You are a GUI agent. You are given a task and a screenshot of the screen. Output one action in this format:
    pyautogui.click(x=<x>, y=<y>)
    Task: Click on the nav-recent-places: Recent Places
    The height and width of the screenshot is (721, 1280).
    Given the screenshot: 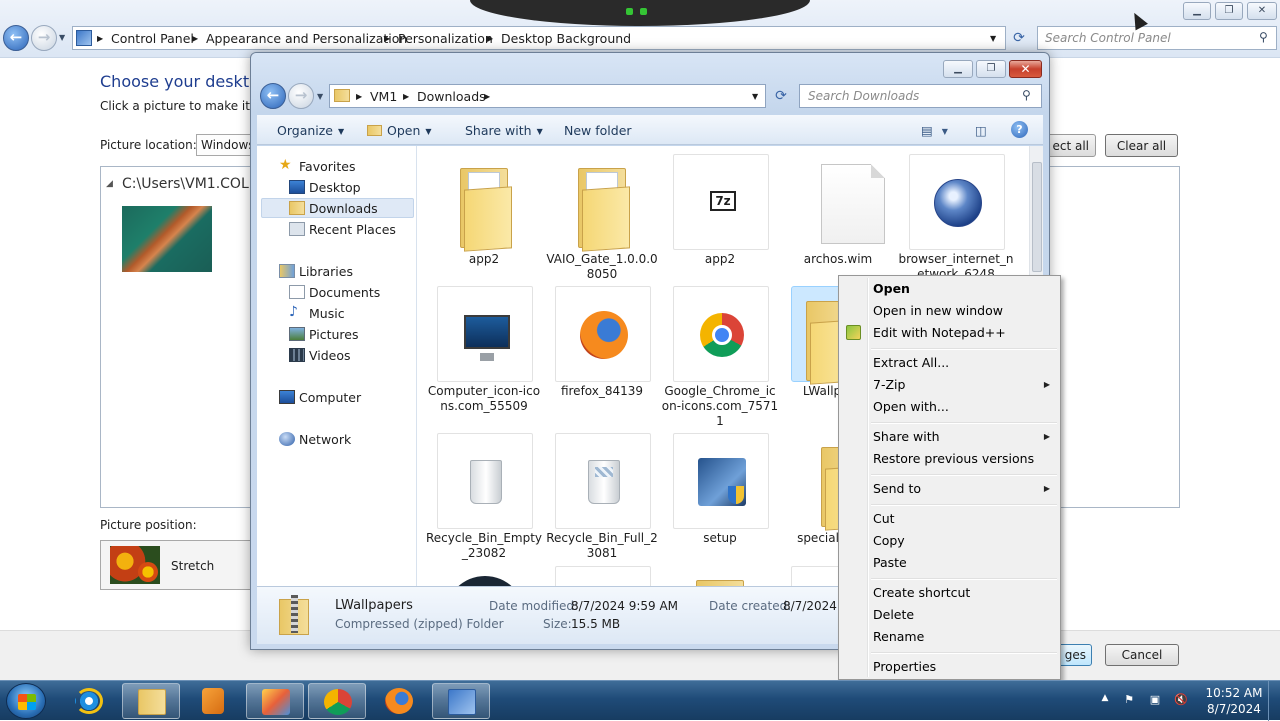 What is the action you would take?
    pyautogui.click(x=342, y=229)
    